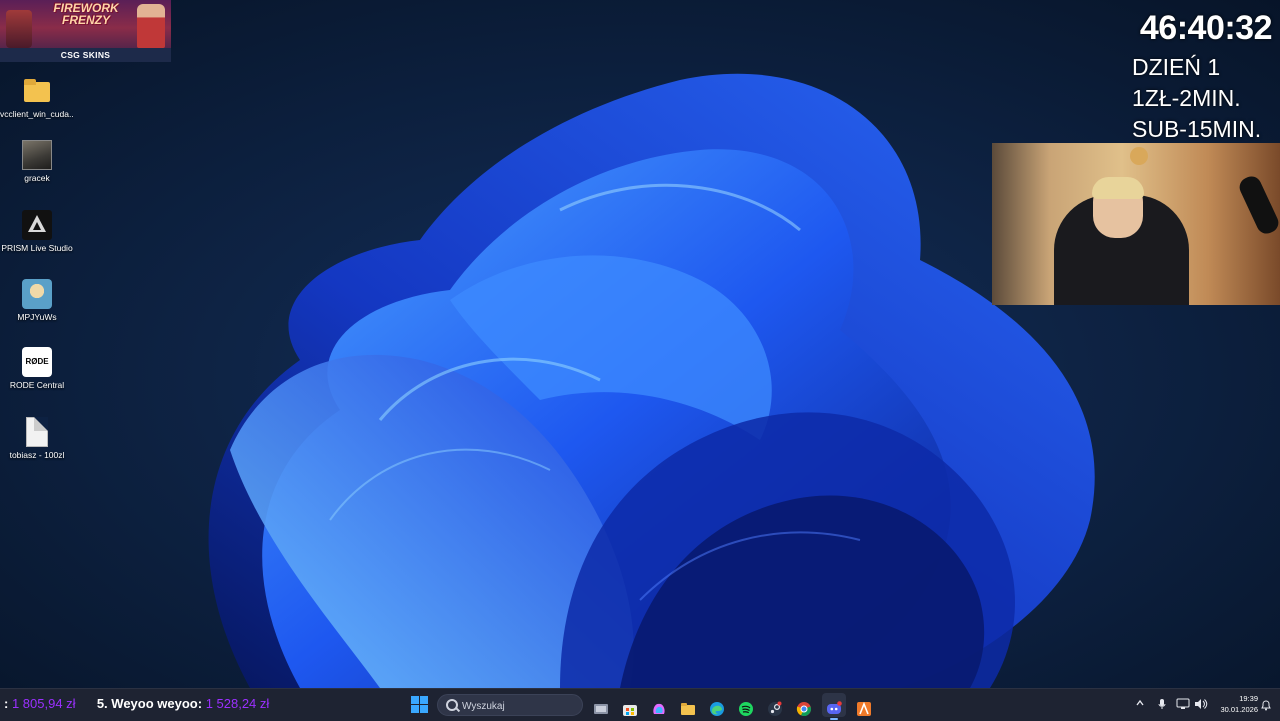 Image resolution: width=1280 pixels, height=721 pixels. What do you see at coordinates (37, 455) in the screenshot?
I see `desktop-icon-label: tobiasz - 100zl` at bounding box center [37, 455].